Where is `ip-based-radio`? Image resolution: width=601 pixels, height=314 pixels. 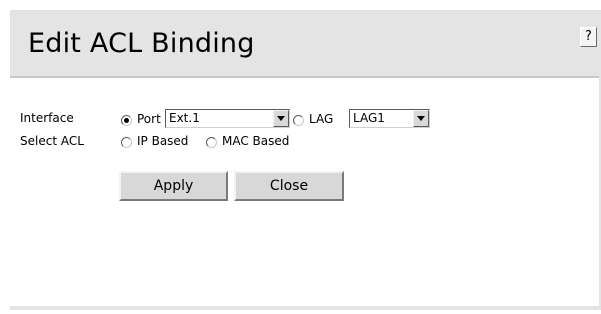
ip-based-radio is located at coordinates (126, 142).